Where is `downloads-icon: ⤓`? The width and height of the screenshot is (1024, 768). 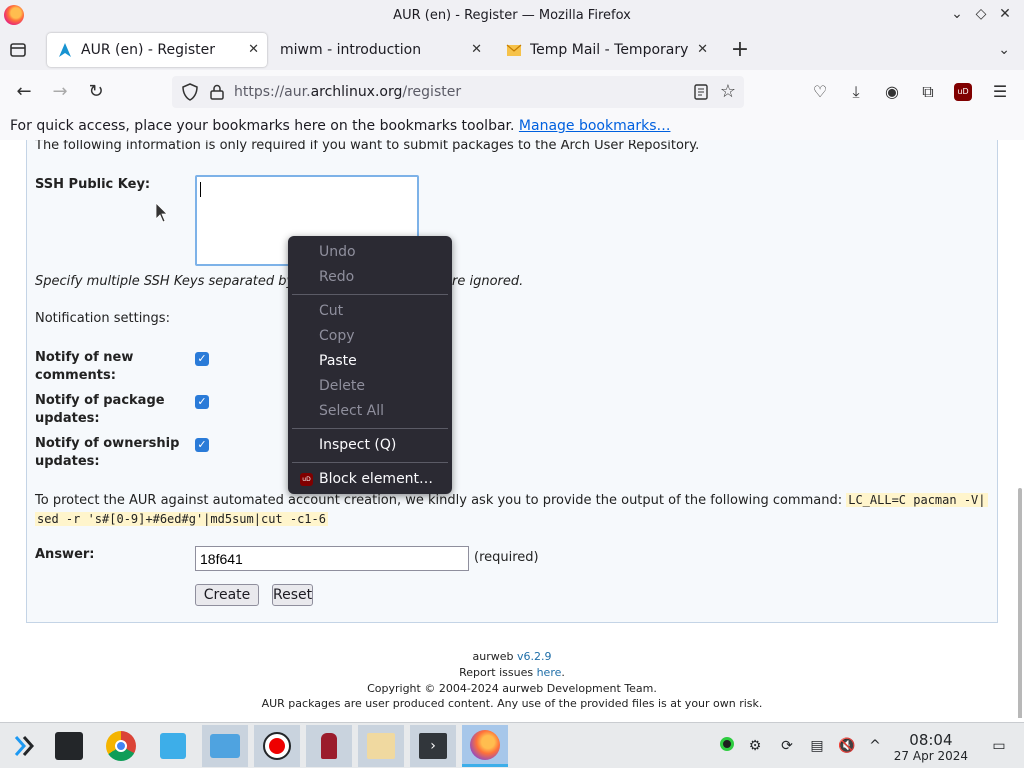 downloads-icon: ⤓ is located at coordinates (856, 92).